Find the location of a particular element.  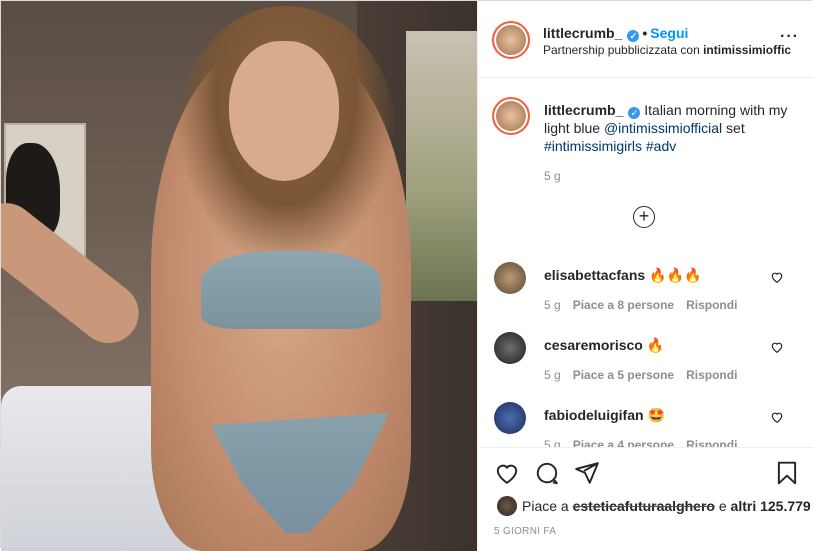

liker-username: esteticafuturaalghero is located at coordinates (644, 506).